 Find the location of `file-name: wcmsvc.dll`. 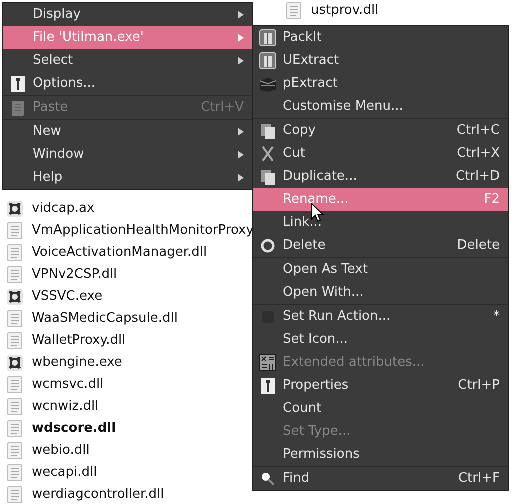

file-name: wcmsvc.dll is located at coordinates (68, 385).